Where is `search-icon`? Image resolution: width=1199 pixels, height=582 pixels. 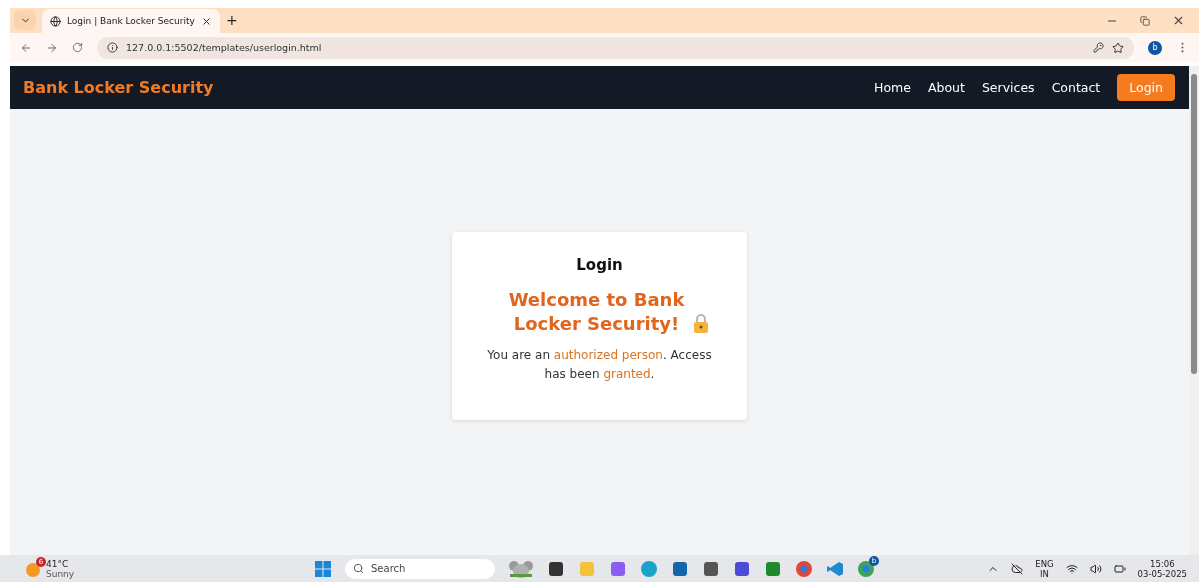
search-icon is located at coordinates (358, 568).